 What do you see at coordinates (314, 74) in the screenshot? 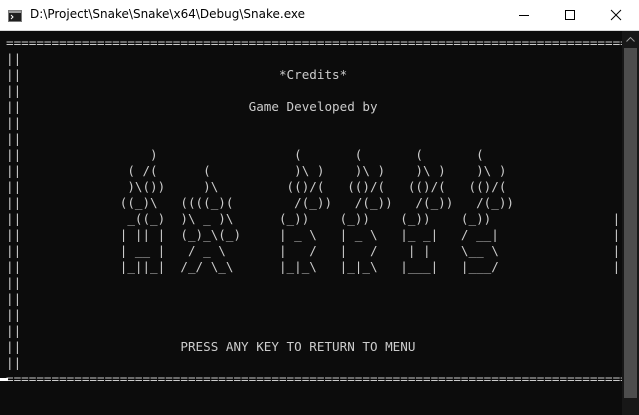
I see `console-line: || *Credits* ||` at bounding box center [314, 74].